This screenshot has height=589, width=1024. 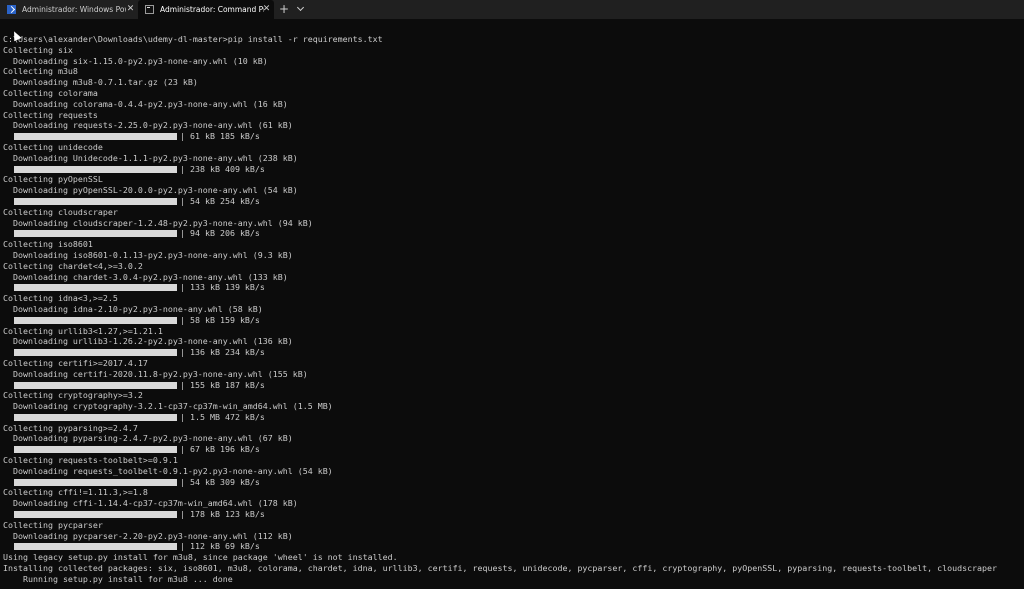 I want to click on progress-info: | 94 kB 206 kB/s, so click(x=220, y=233).